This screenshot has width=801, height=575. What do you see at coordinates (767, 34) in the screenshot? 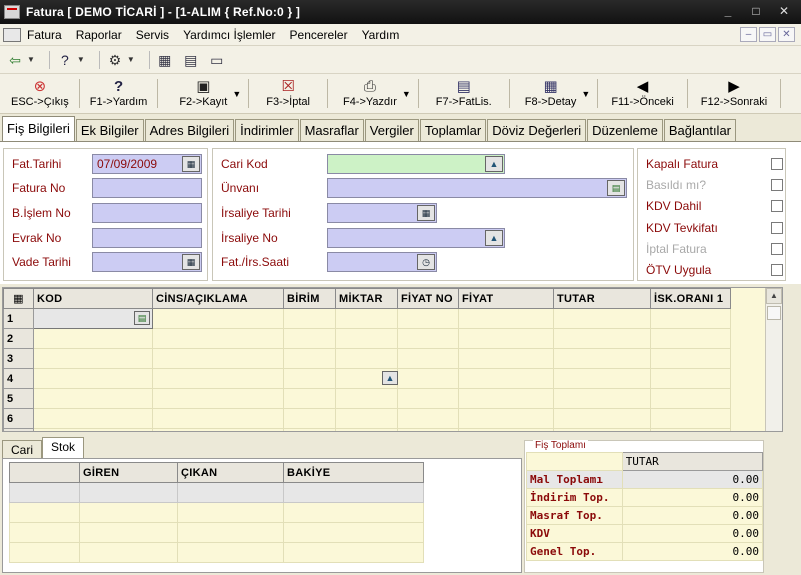
I see `mdi-restore-button: ▭` at bounding box center [767, 34].